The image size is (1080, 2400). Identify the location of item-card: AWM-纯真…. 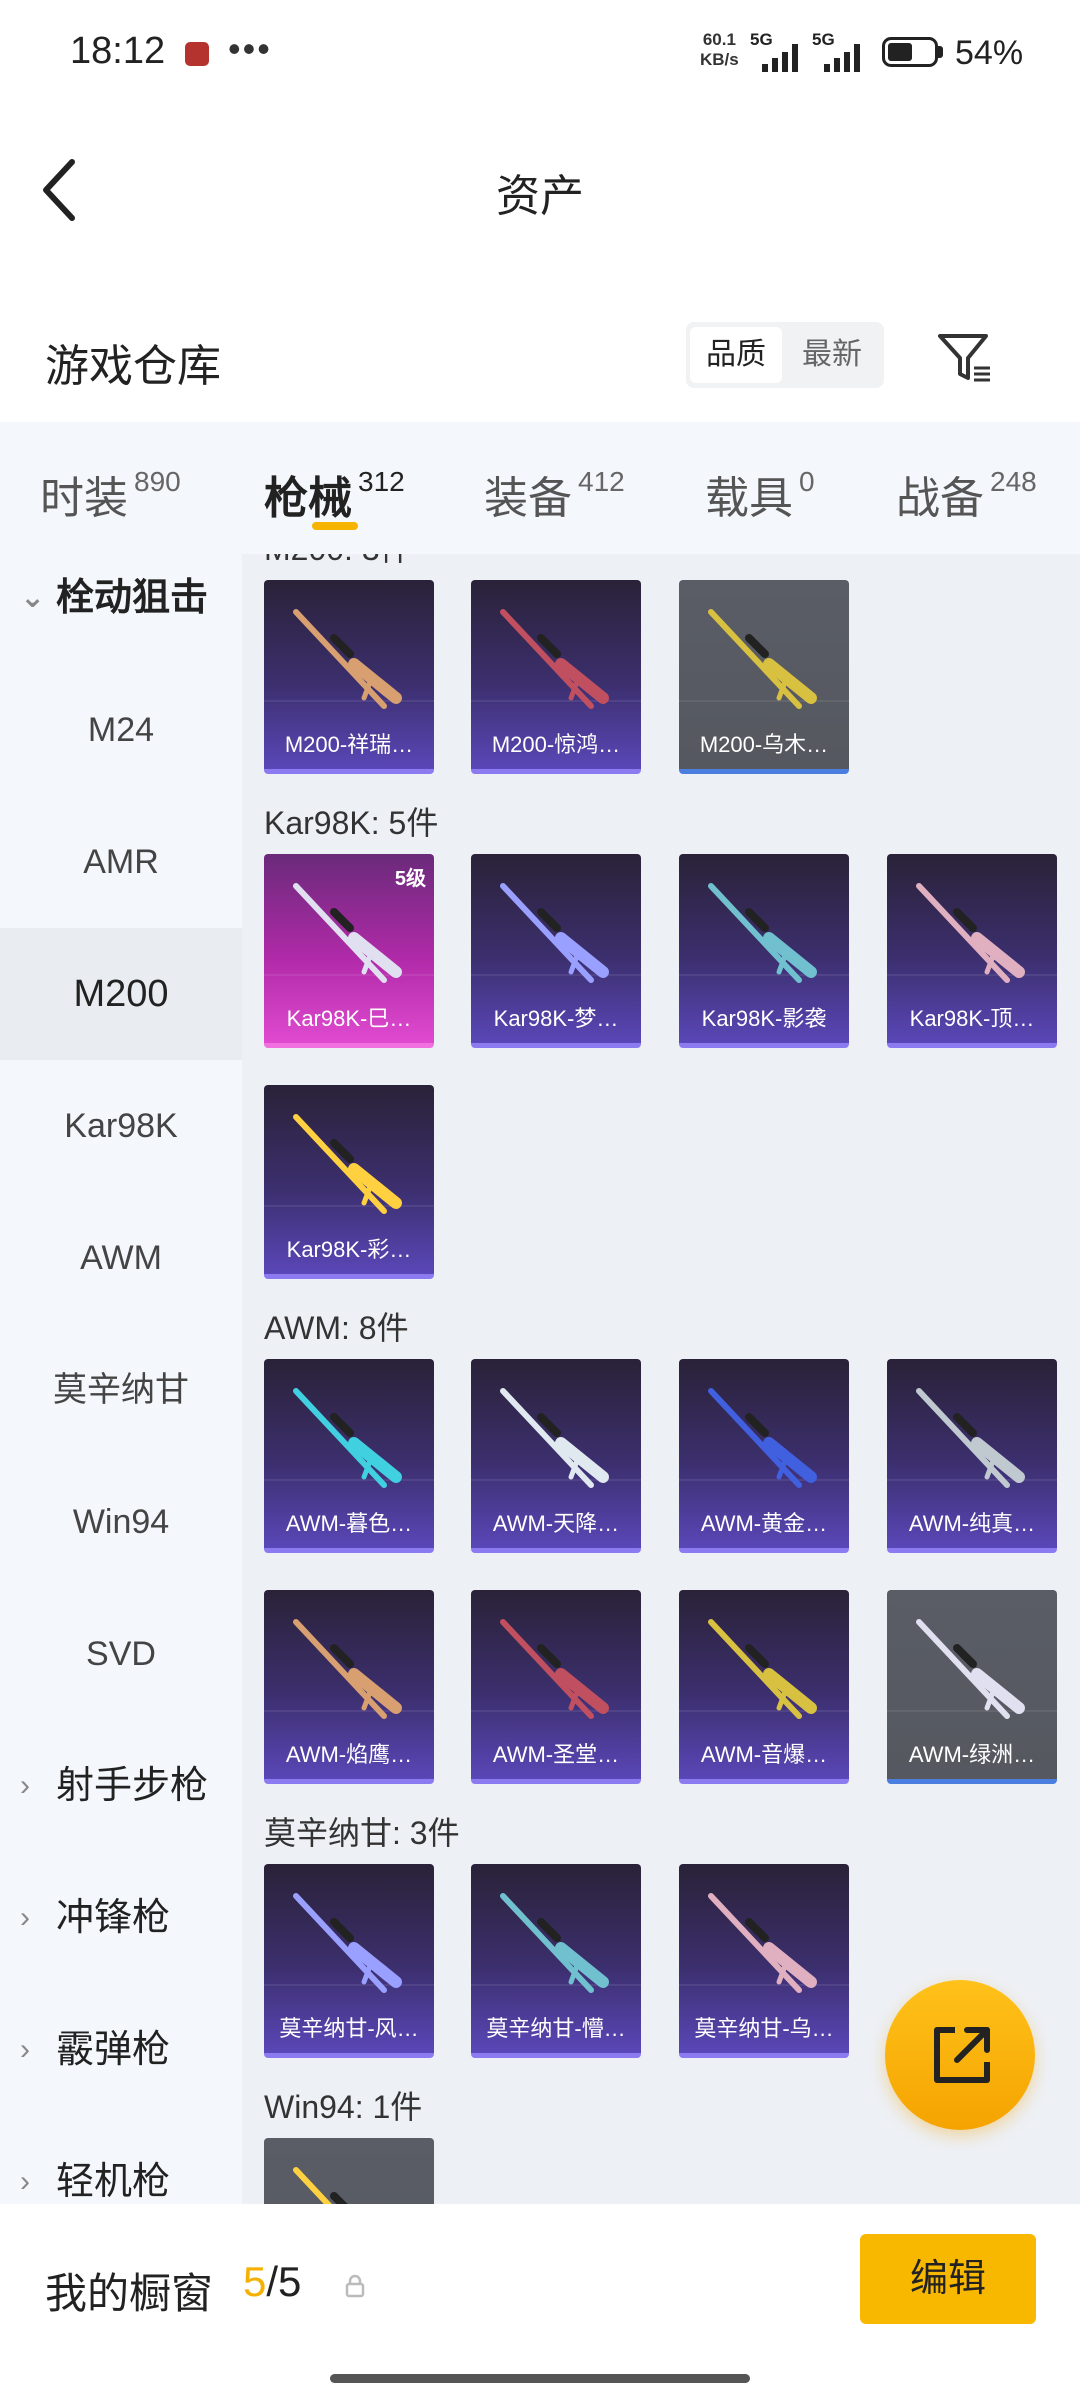
(972, 1456).